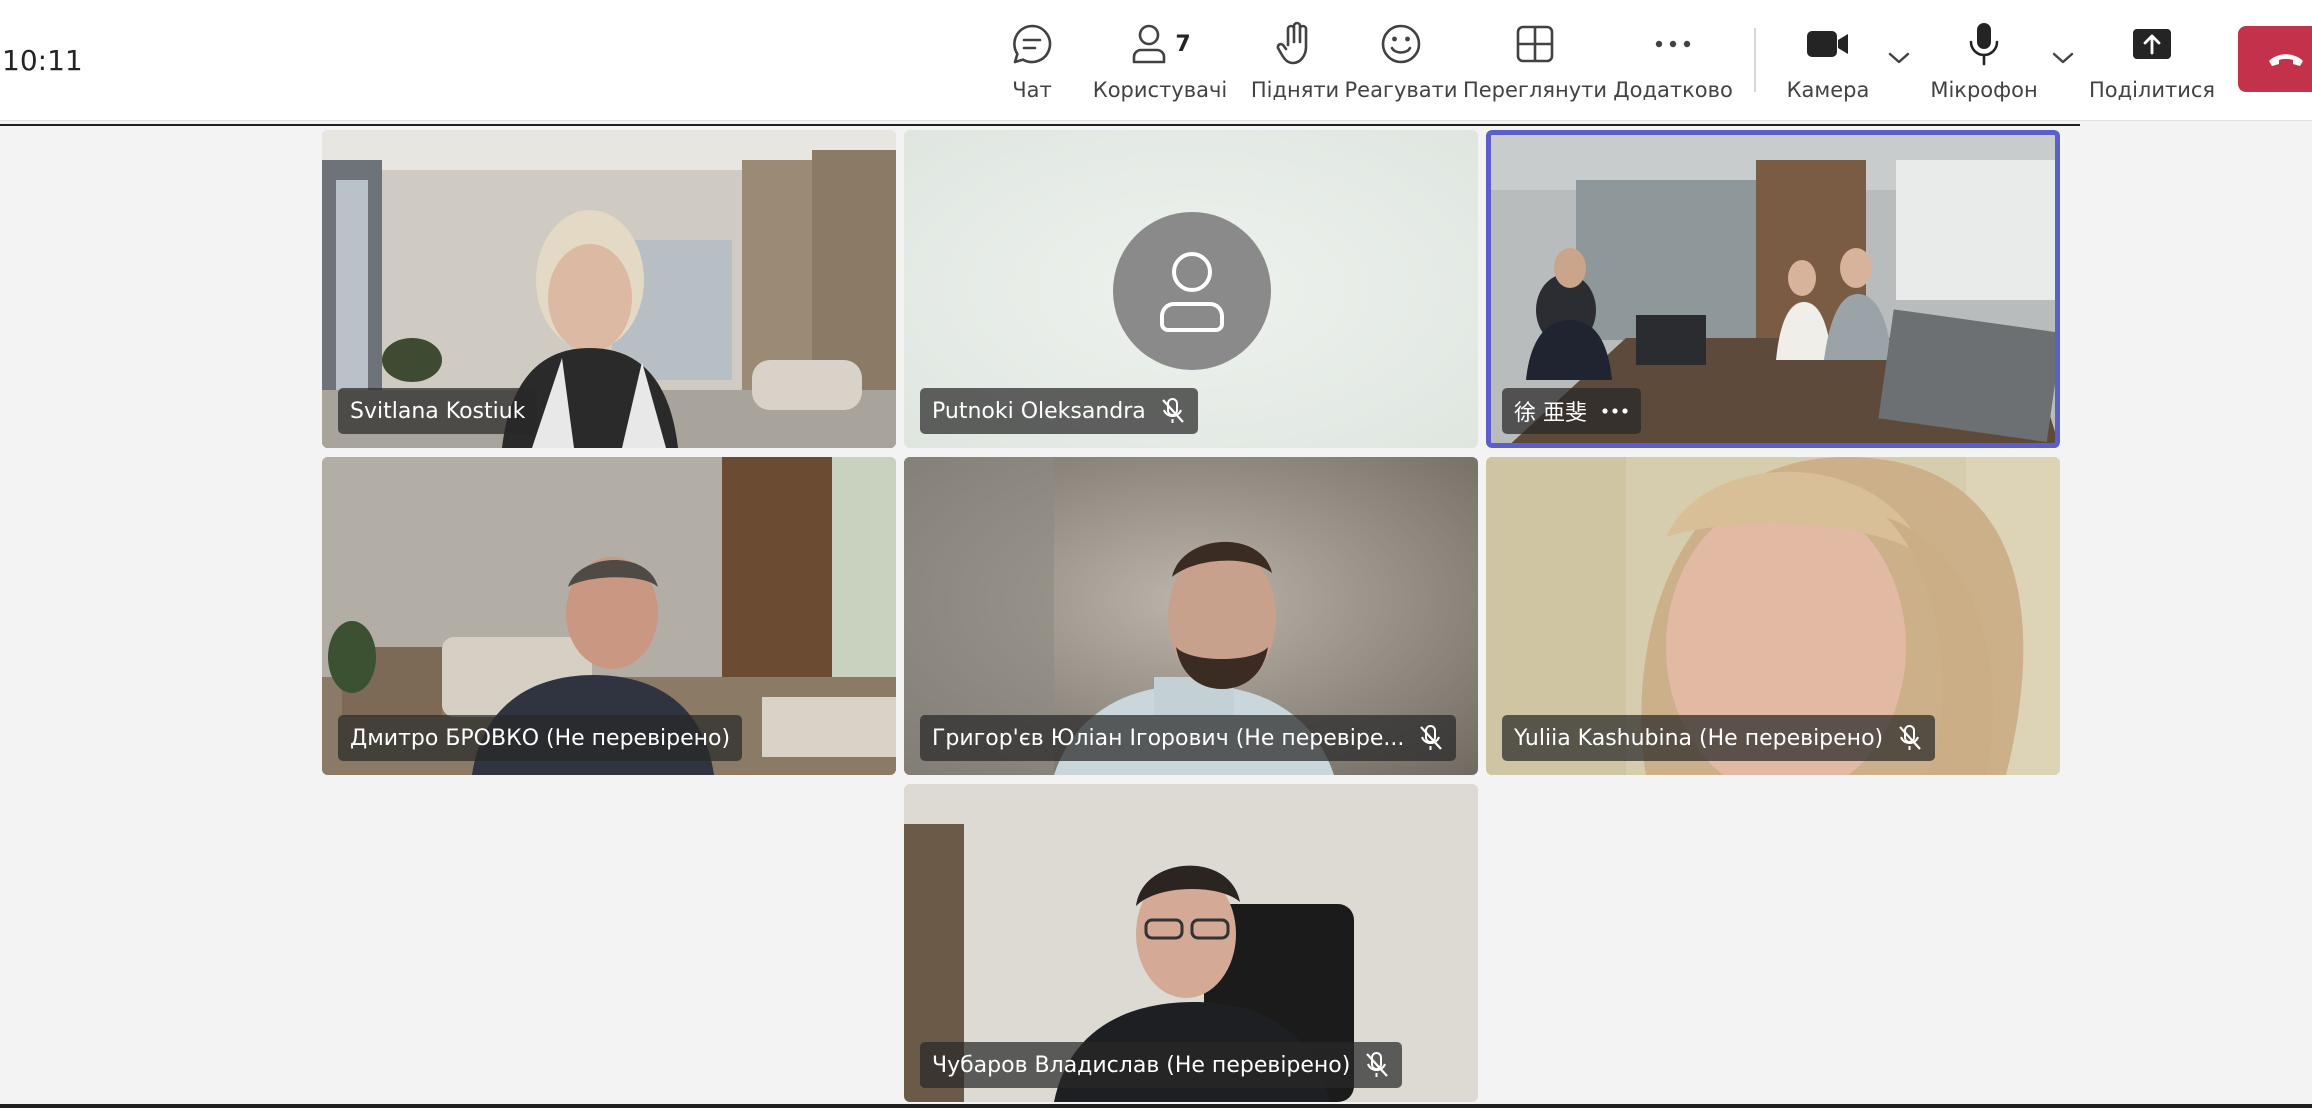  Describe the element at coordinates (1673, 90) in the screenshot. I see `more-label: Додатково` at that location.